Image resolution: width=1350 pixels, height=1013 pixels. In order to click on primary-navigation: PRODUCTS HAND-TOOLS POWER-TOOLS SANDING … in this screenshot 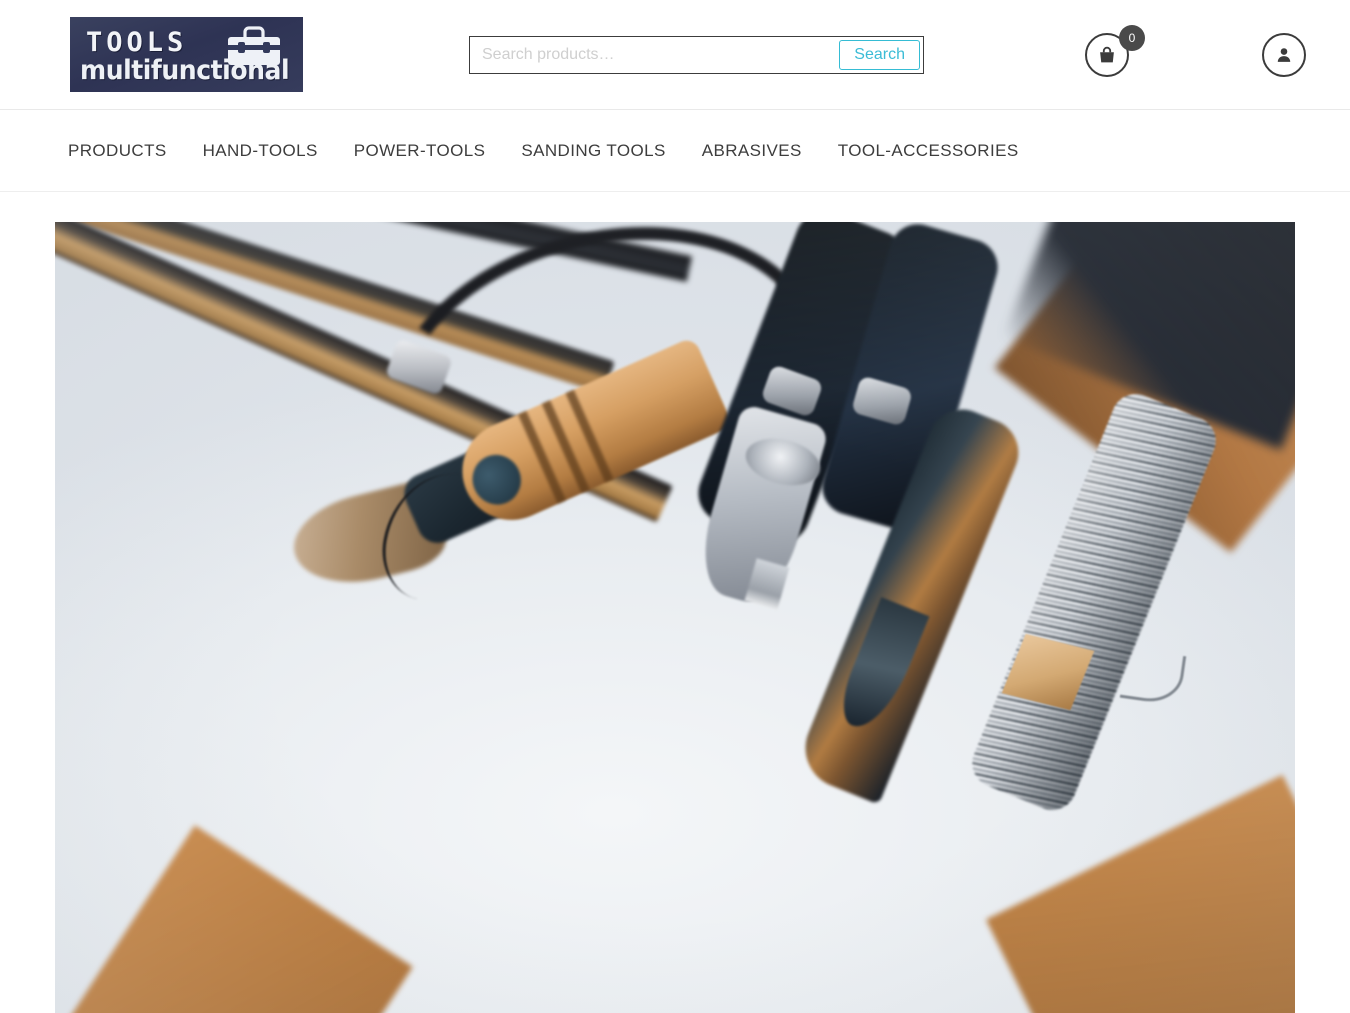, I will do `click(675, 151)`.